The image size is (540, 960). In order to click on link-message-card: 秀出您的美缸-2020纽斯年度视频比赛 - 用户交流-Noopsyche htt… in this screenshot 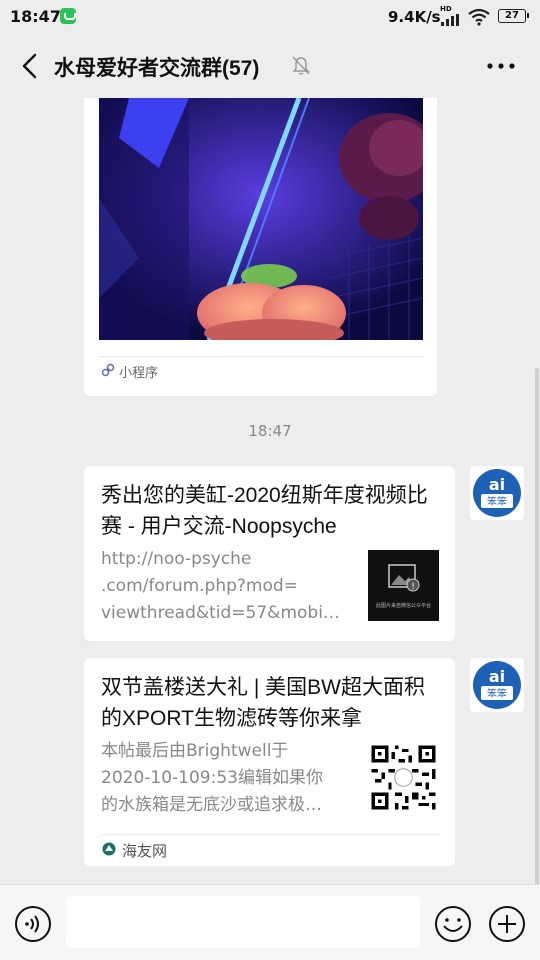, I will do `click(269, 553)`.